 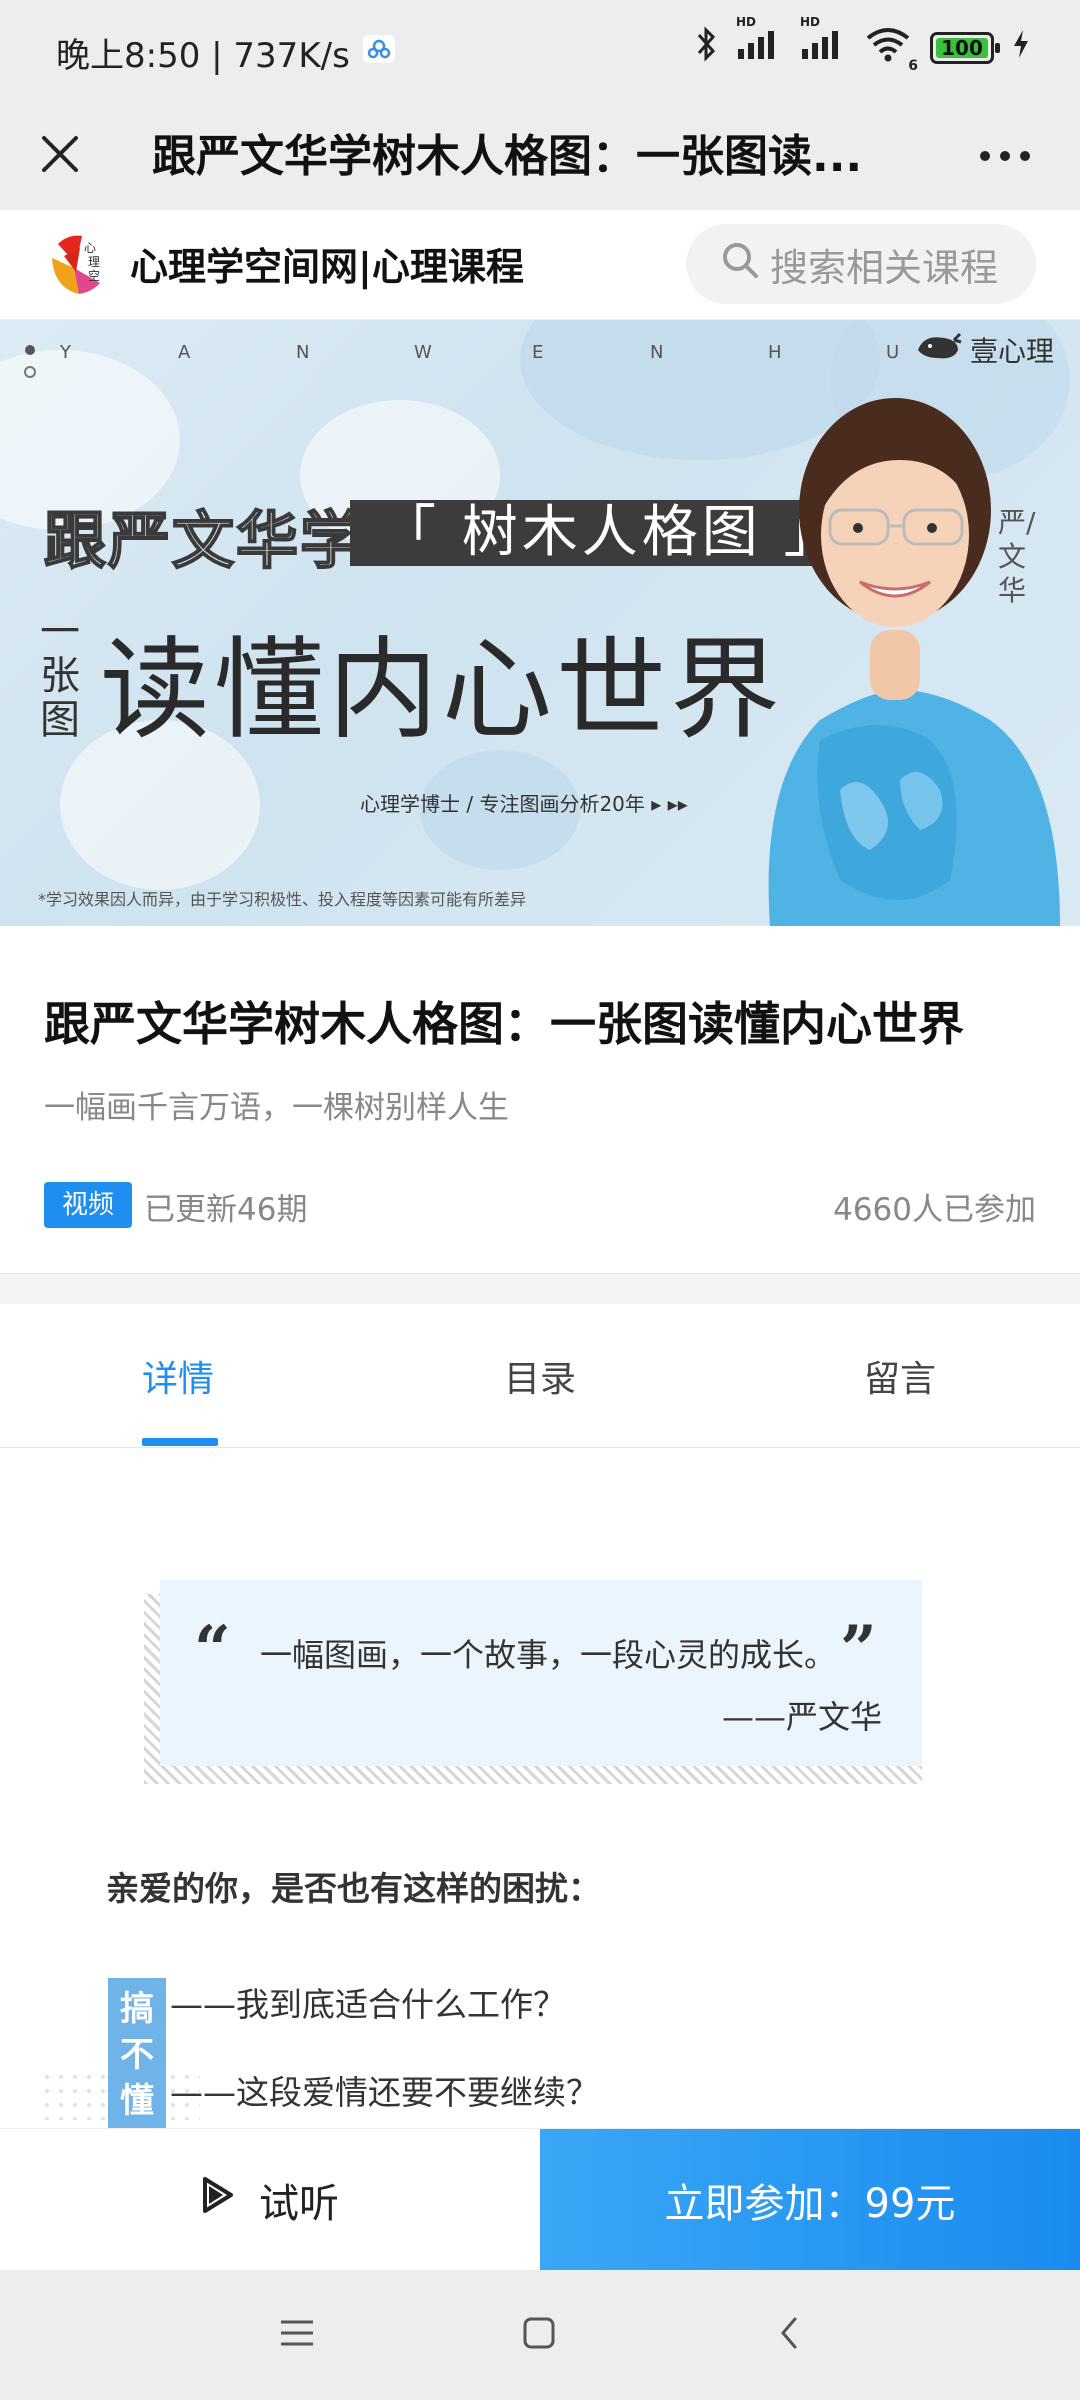 I want to click on tab-active-indicator, so click(x=180, y=1442).